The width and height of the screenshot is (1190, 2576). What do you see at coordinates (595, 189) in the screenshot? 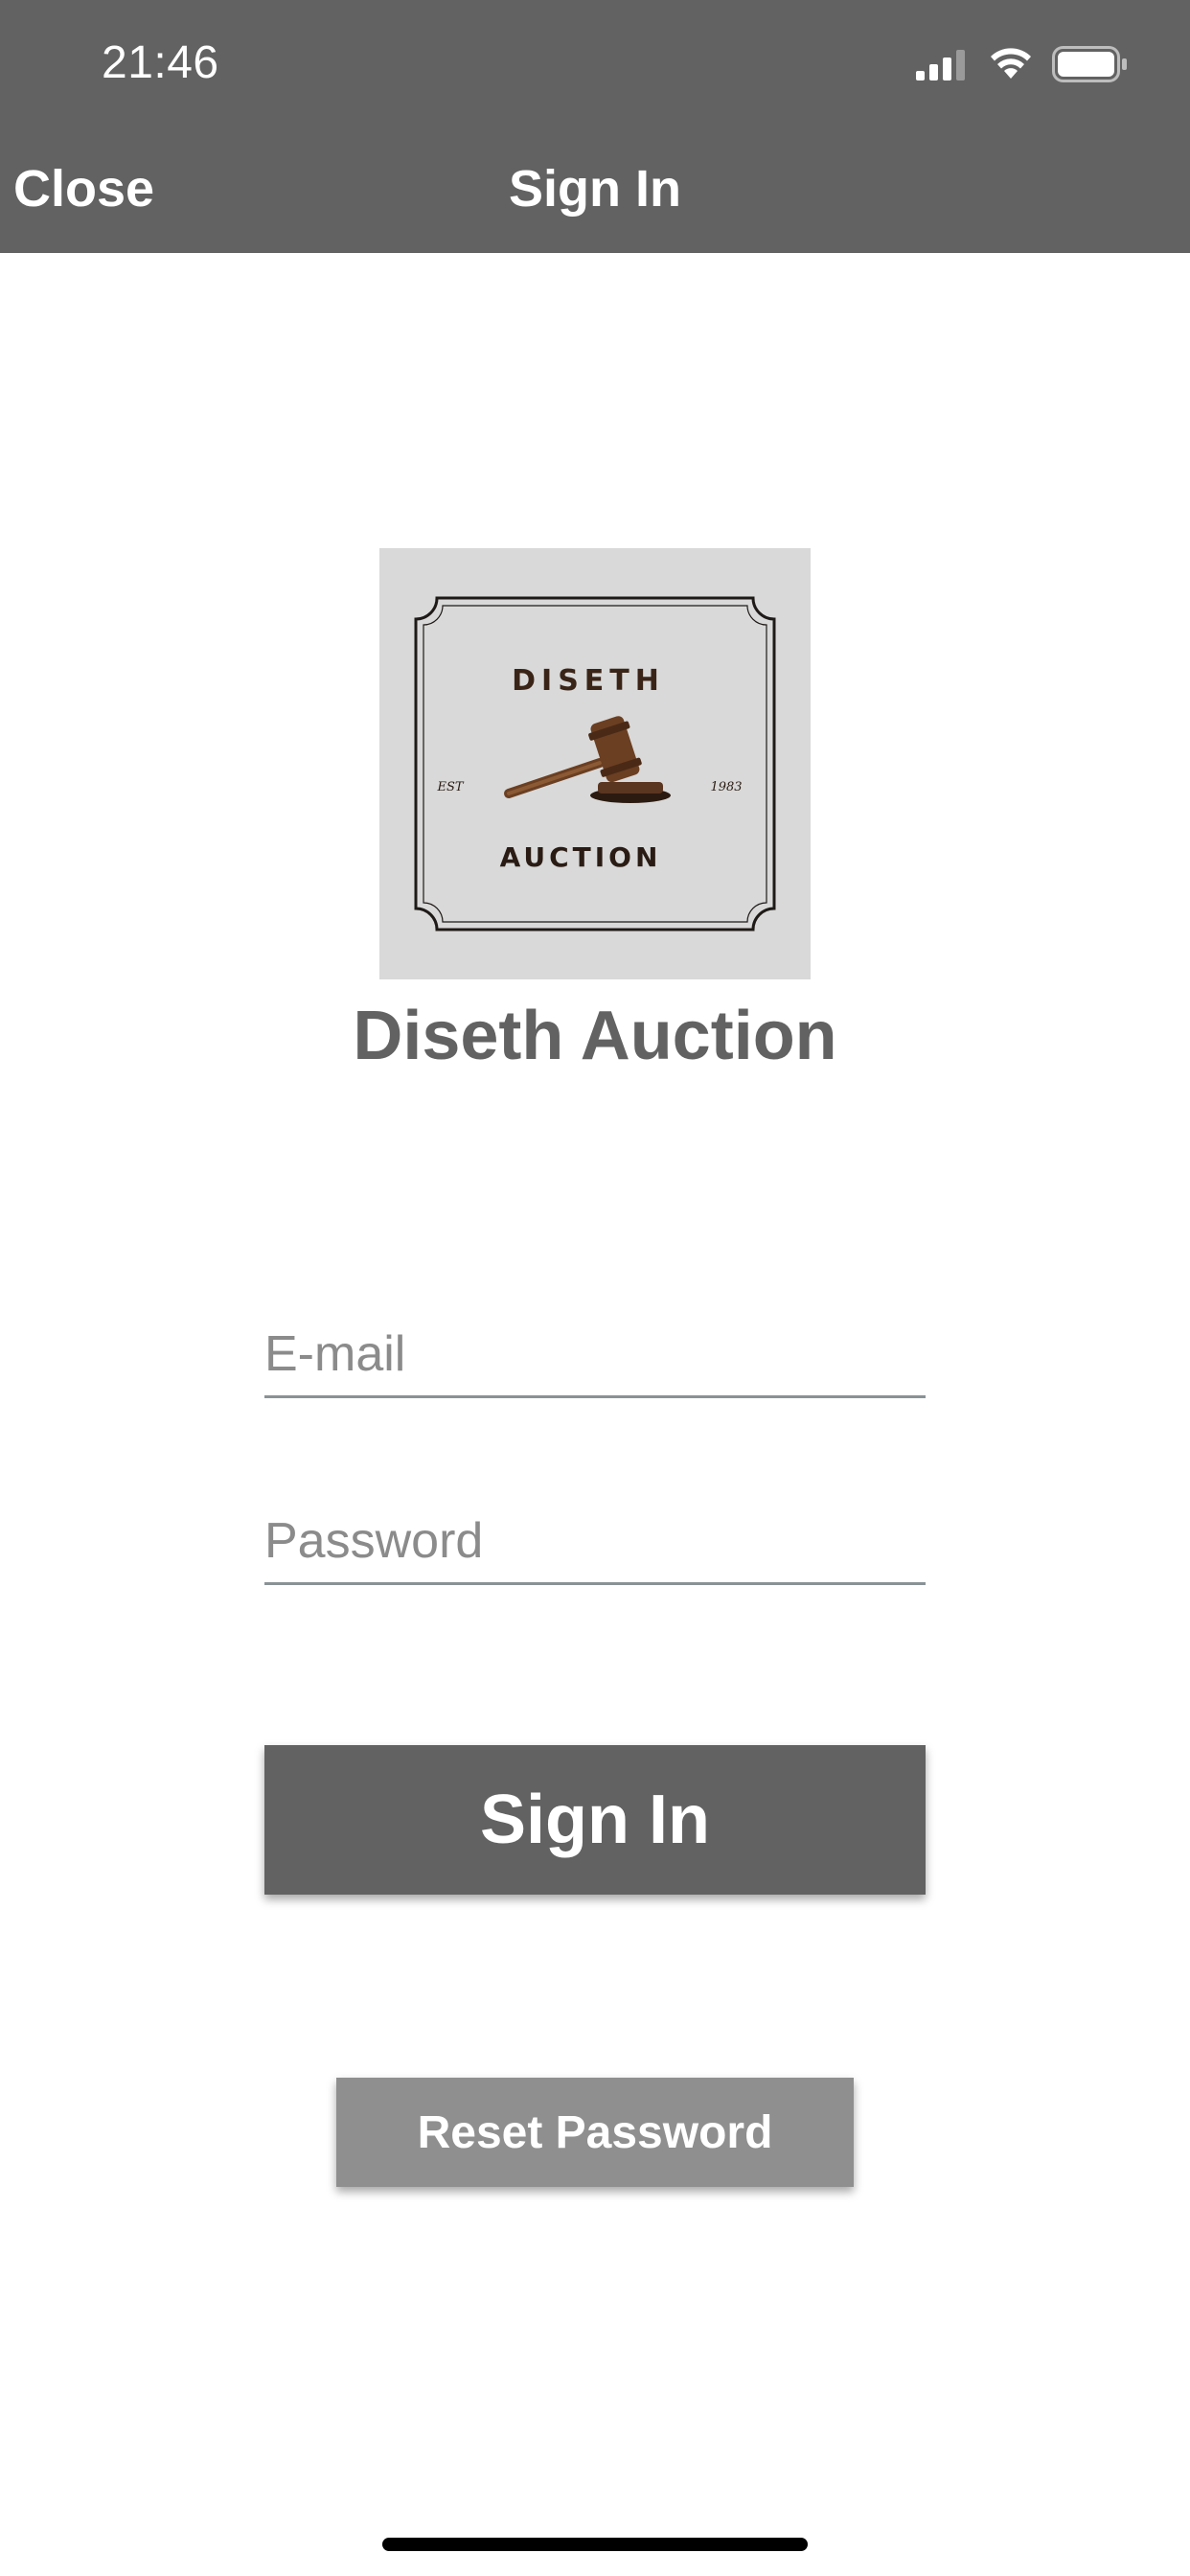
I see `nav-title: Sign In` at bounding box center [595, 189].